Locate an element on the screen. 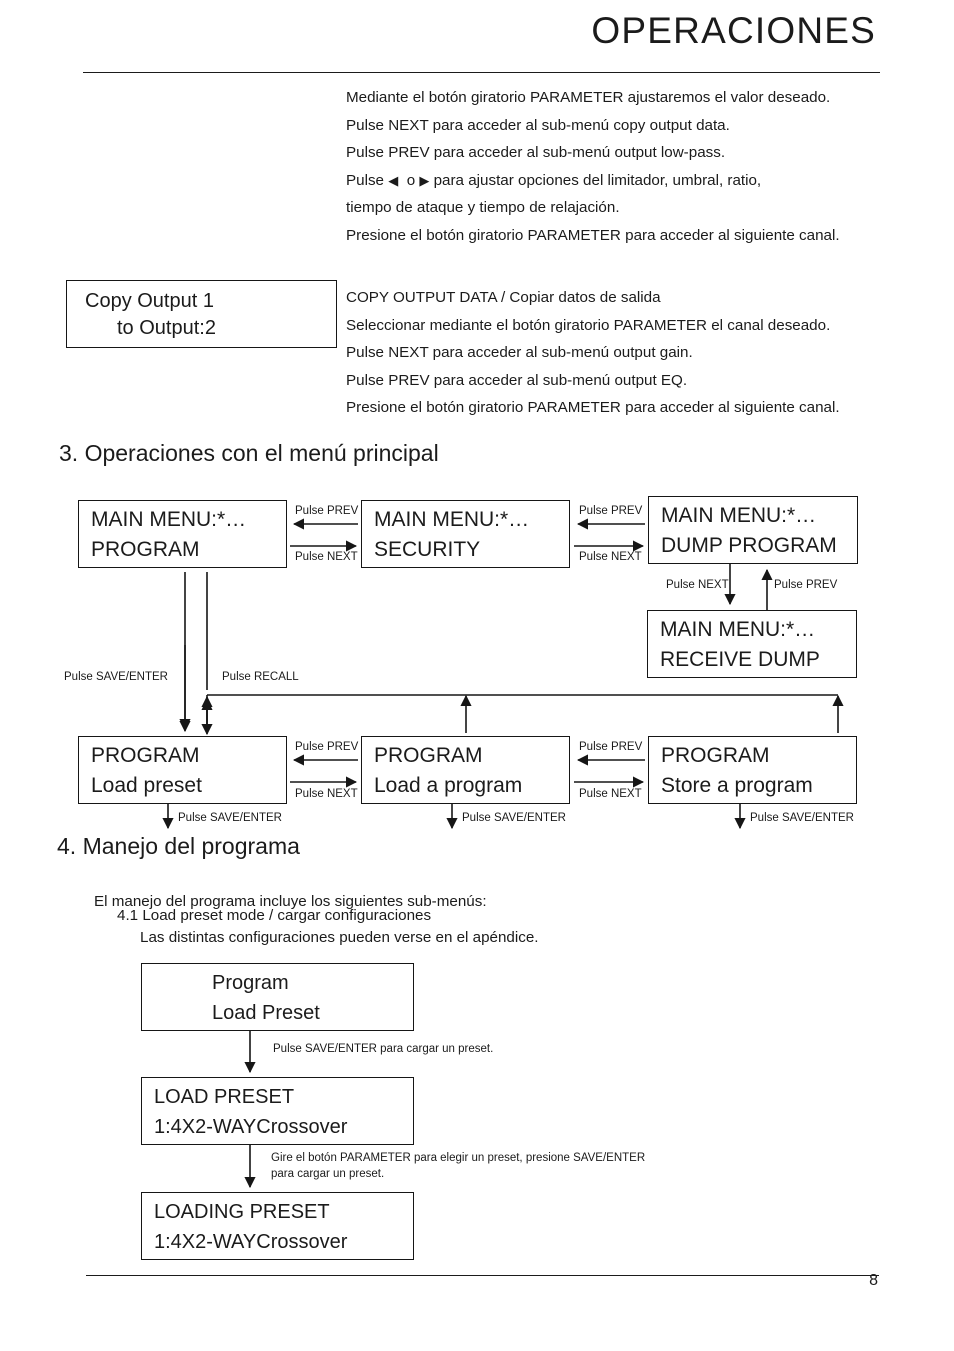  lcd-line-1: Program is located at coordinates (250, 983).